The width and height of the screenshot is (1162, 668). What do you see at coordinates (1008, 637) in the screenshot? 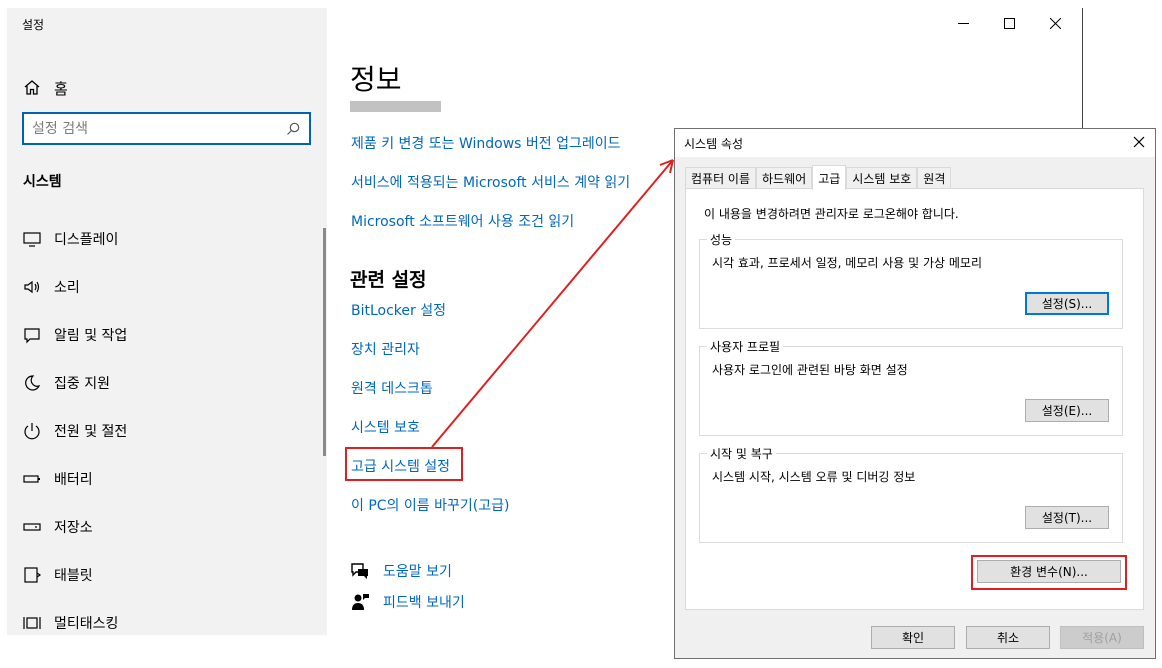
I see `cancel-button: 취소` at bounding box center [1008, 637].